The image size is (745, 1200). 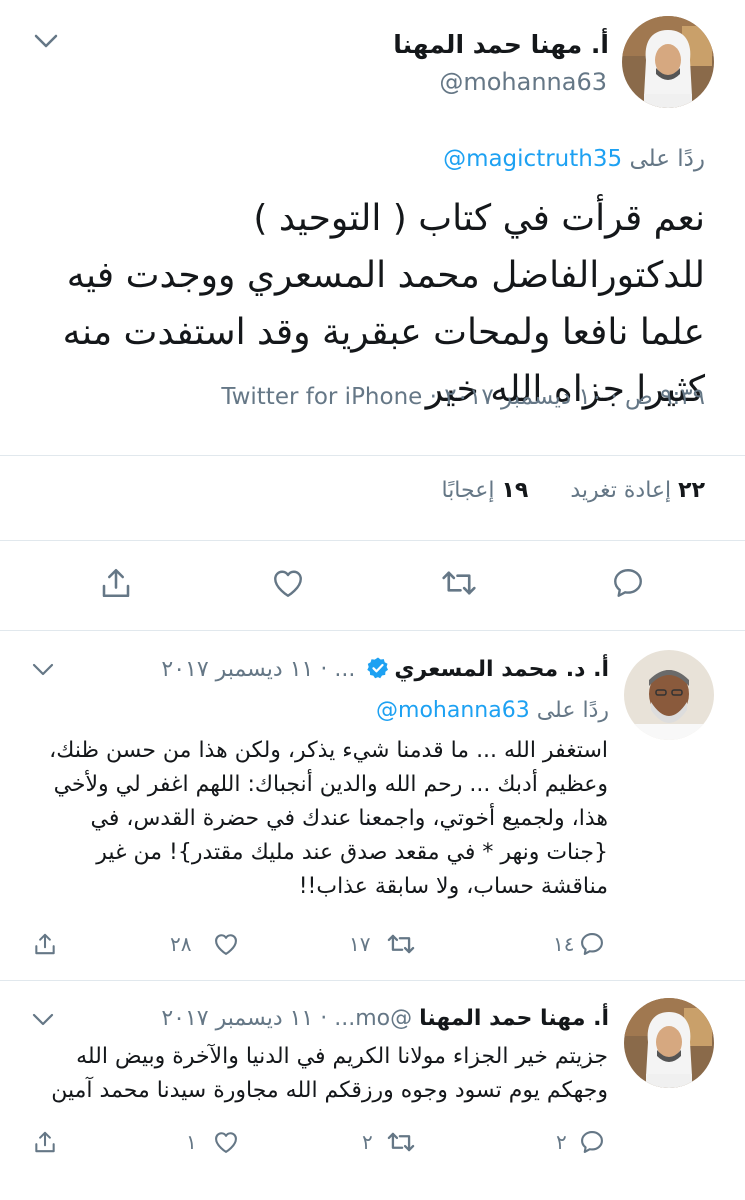 What do you see at coordinates (532, 159) in the screenshot?
I see `reply-to-link: magictruth35@` at bounding box center [532, 159].